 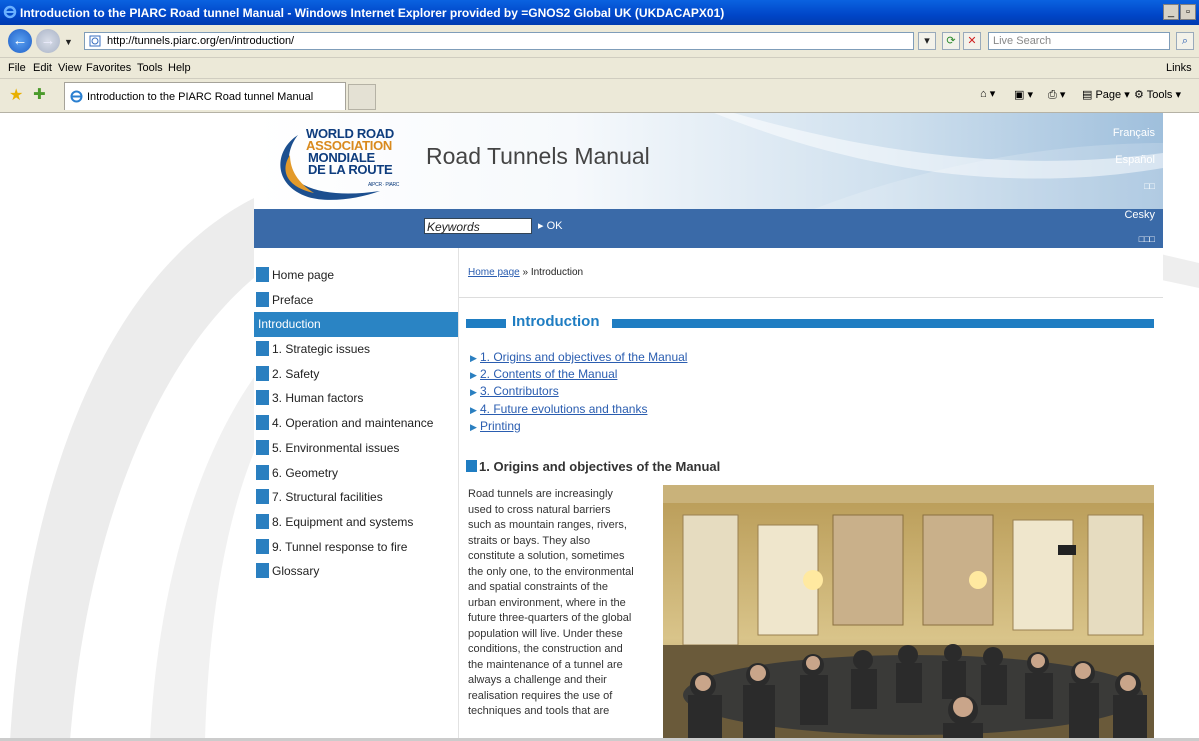 What do you see at coordinates (1149, 186) in the screenshot?
I see `lang-chinese: □□` at bounding box center [1149, 186].